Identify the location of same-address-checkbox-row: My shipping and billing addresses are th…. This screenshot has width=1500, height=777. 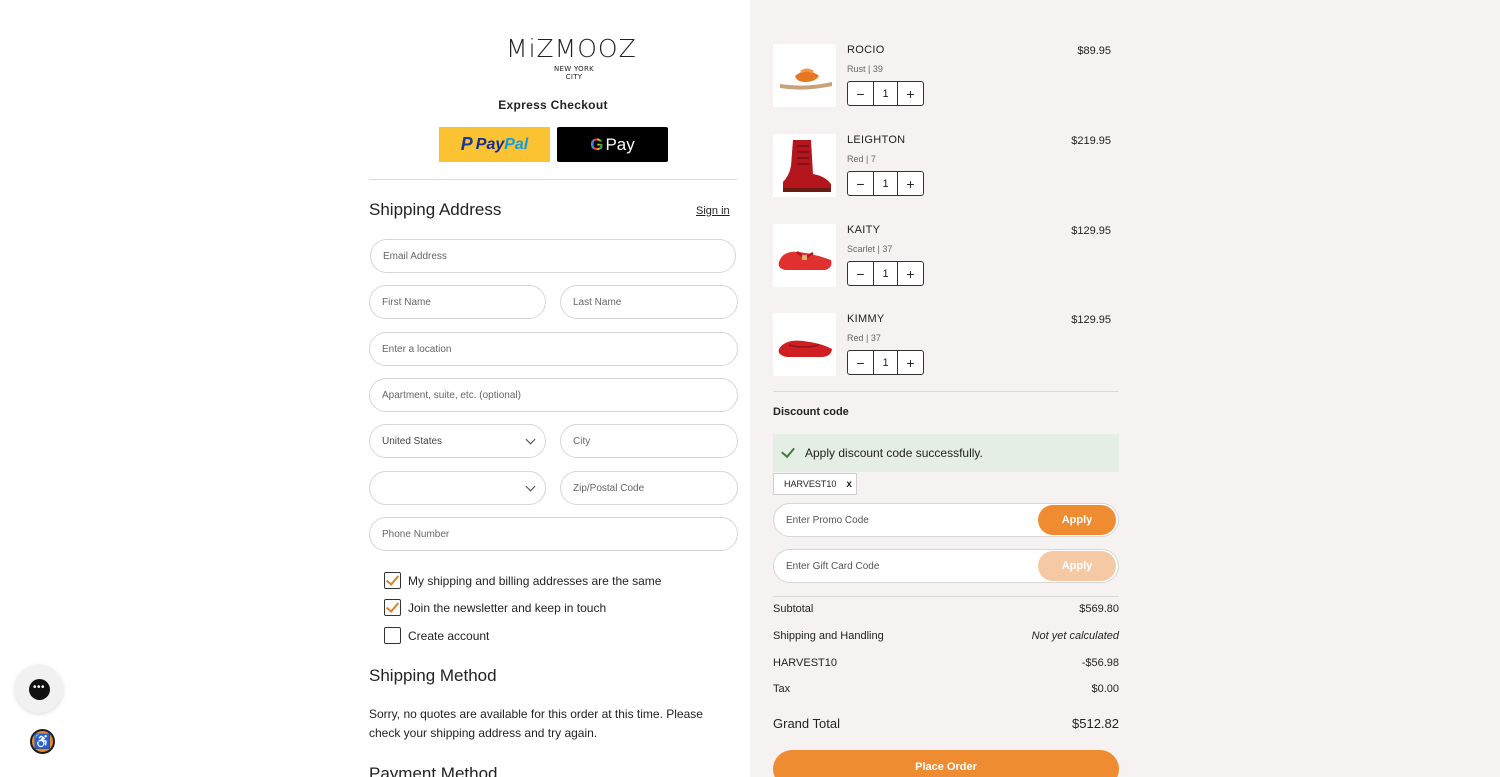
(522, 580).